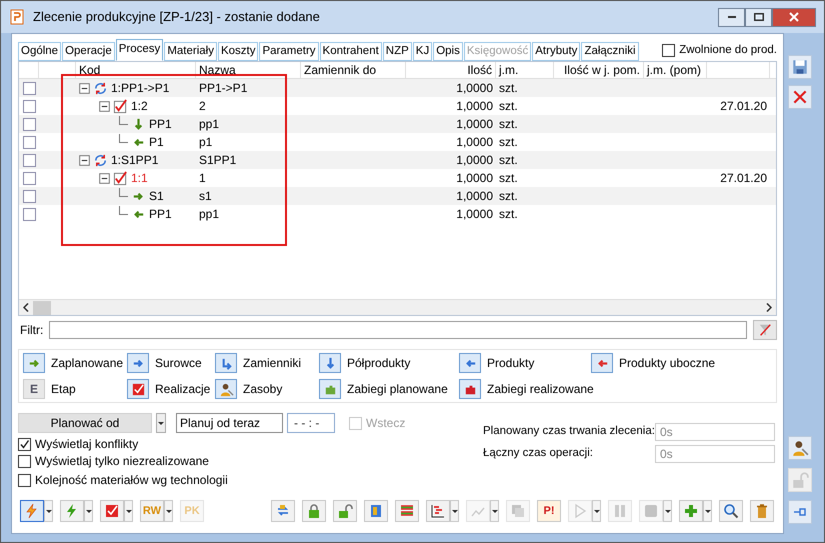 The width and height of the screenshot is (825, 543). I want to click on toolbar-button: P!, so click(549, 511).